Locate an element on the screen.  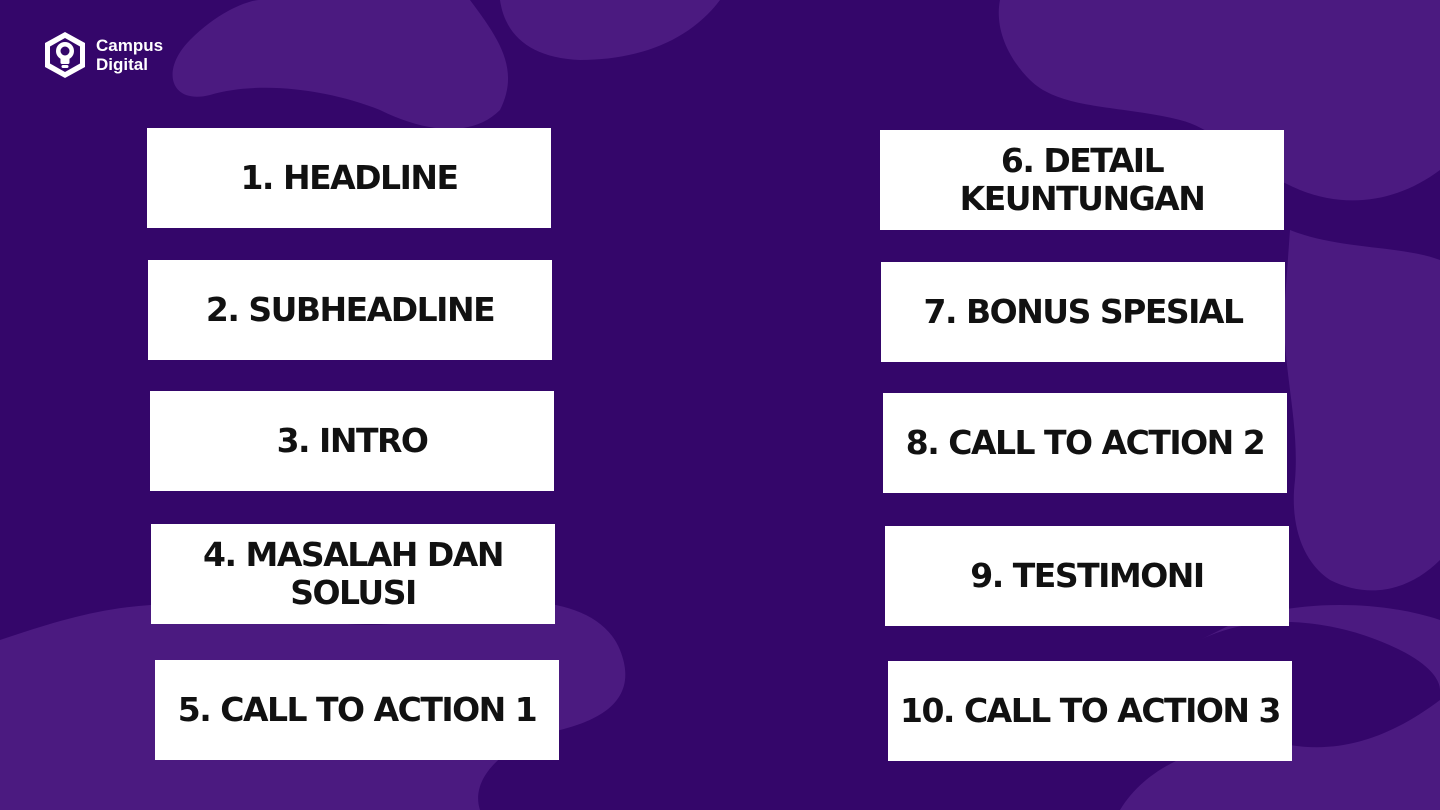
item-card-6: 6. DETAIL KEUNTUNGAN is located at coordinates (1082, 180).